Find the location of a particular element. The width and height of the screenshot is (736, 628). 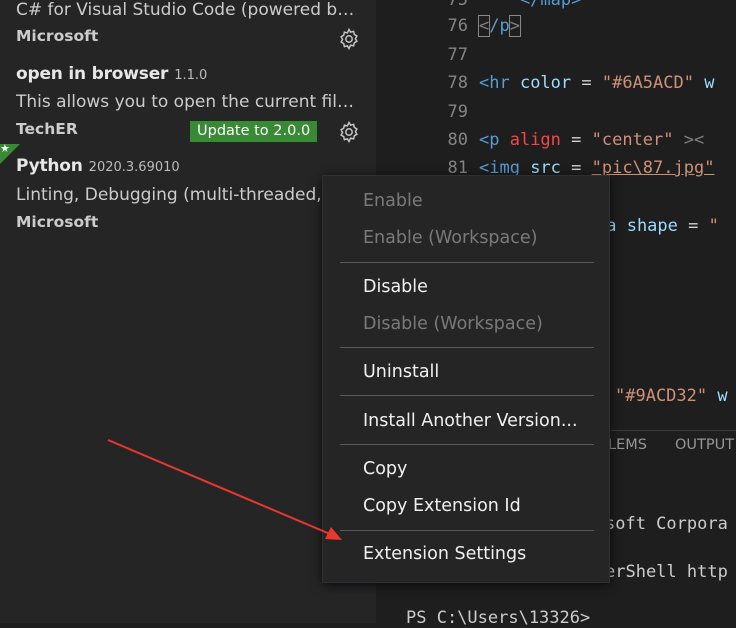

extension-version: 1.1.0 is located at coordinates (191, 75).